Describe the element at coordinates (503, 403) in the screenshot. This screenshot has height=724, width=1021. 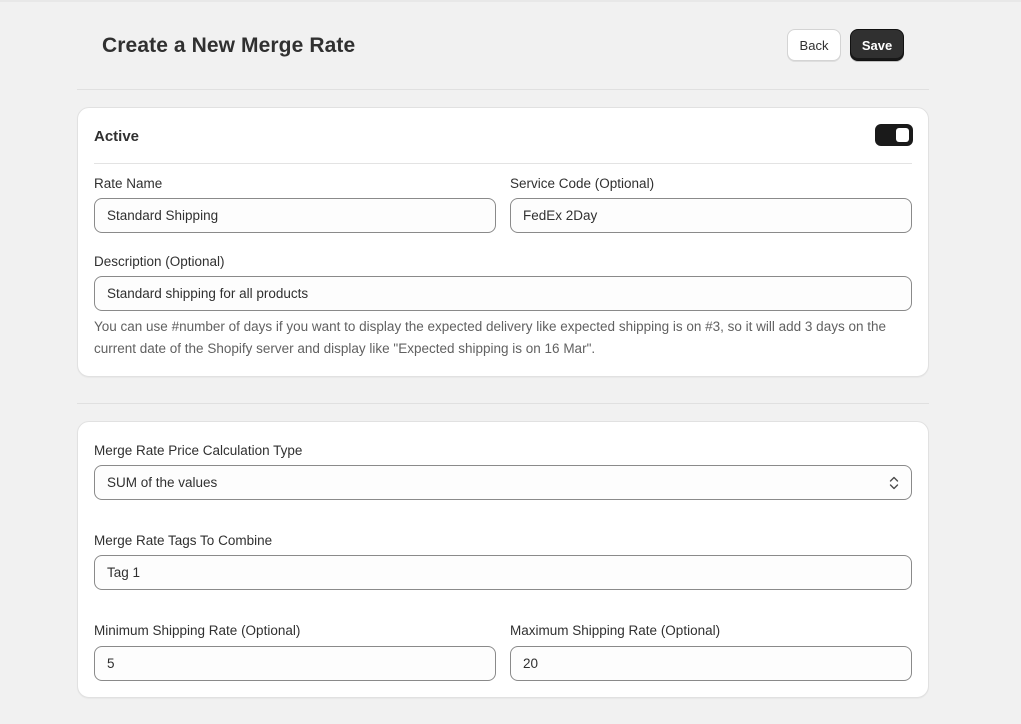
I see `section-divider` at that location.